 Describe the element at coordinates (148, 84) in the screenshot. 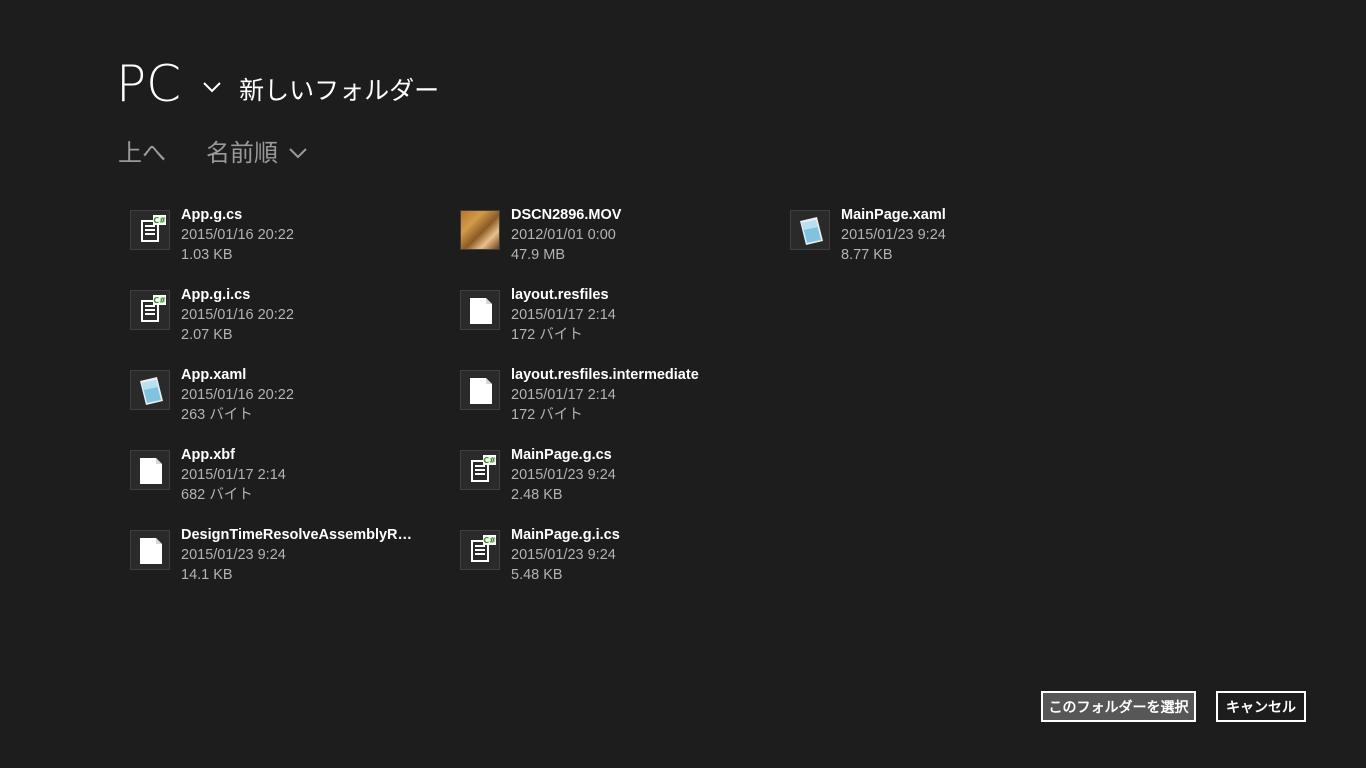

I see `location-title: PC` at that location.